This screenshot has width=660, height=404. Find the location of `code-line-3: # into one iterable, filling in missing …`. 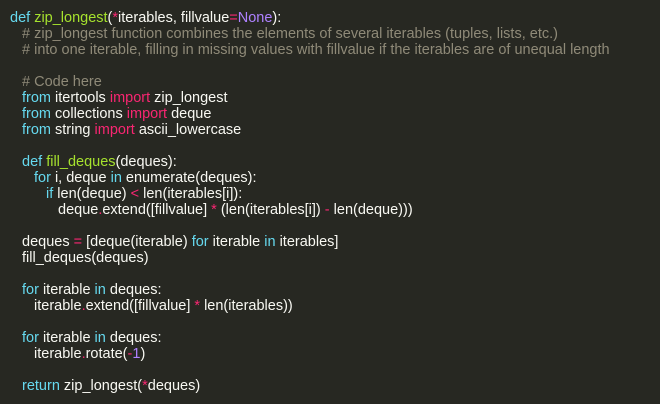

code-line-3: # into one iterable, filling in missing … is located at coordinates (316, 50).